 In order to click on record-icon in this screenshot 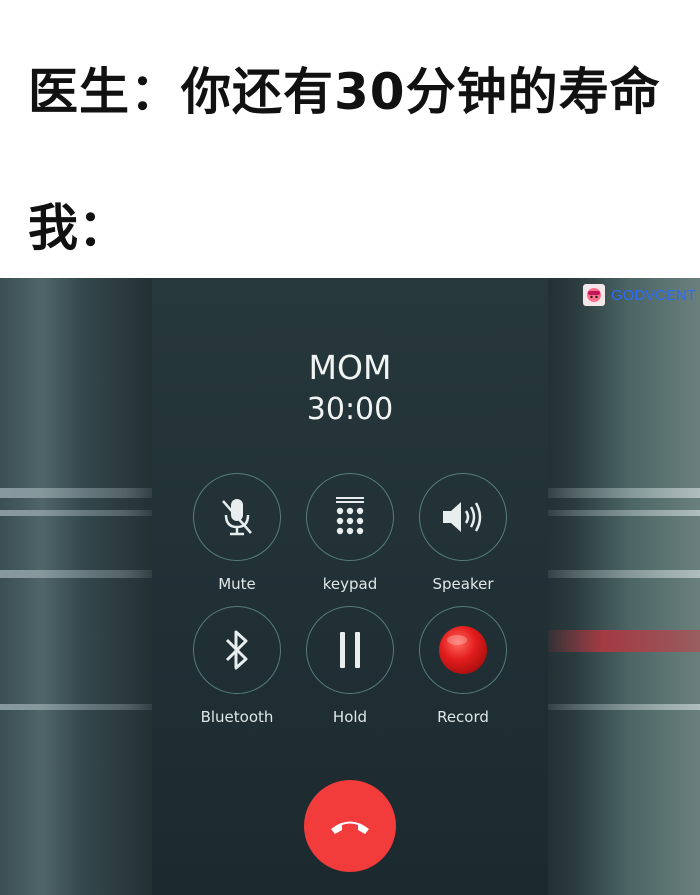, I will do `click(463, 650)`.